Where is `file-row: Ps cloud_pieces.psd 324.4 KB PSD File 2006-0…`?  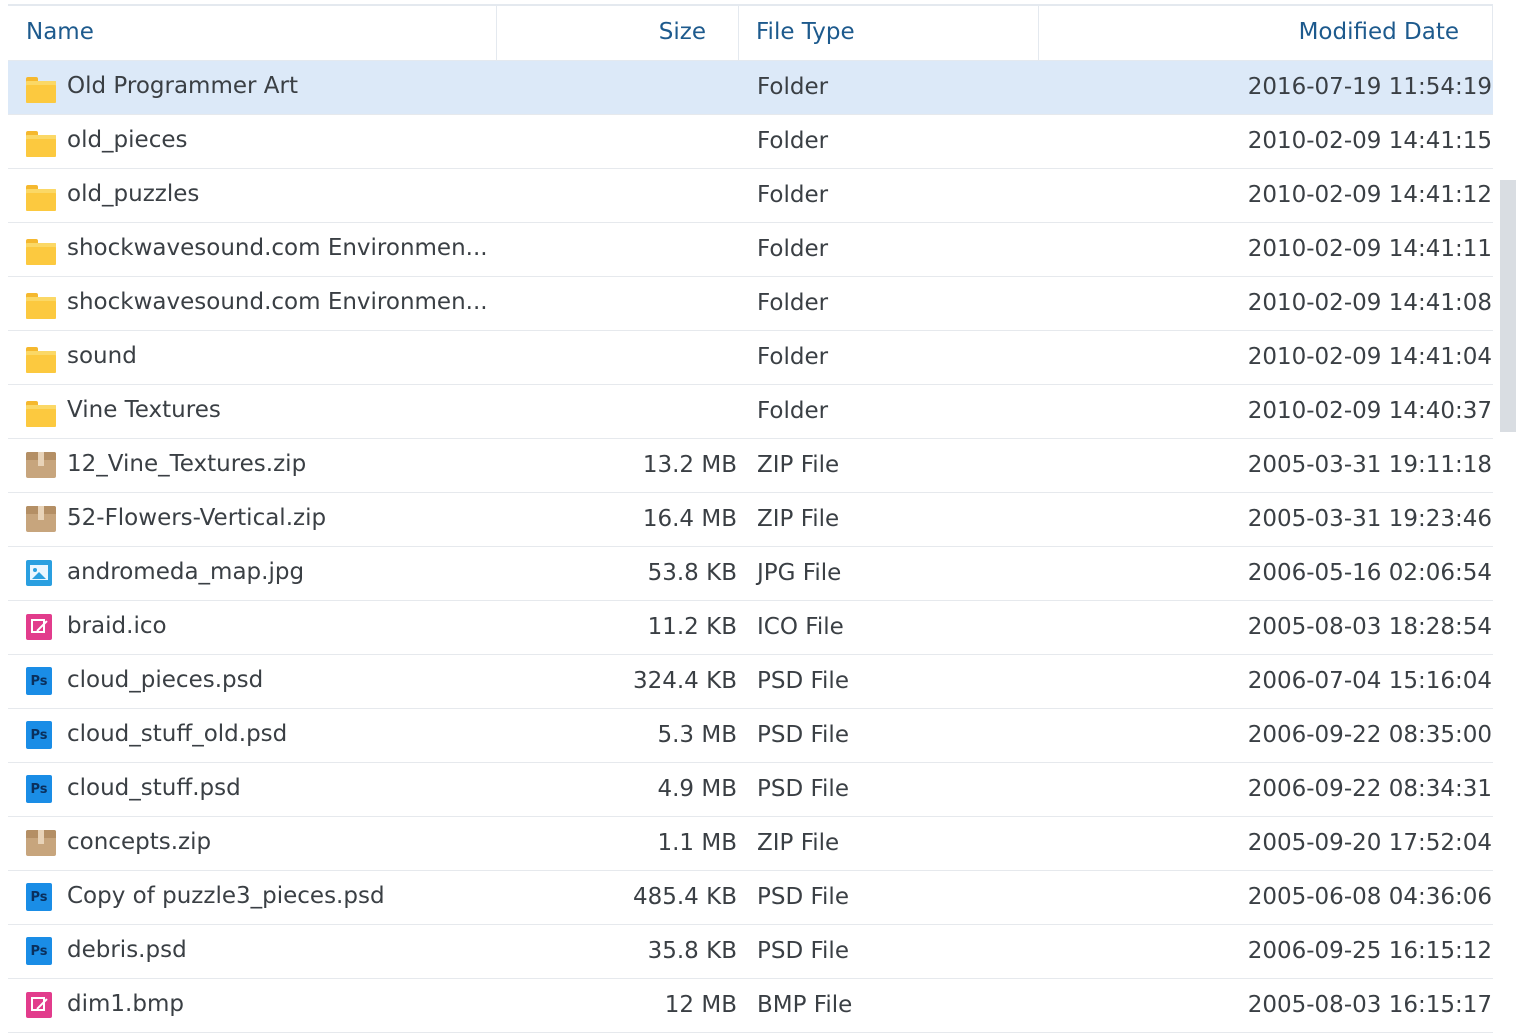 file-row: Ps cloud_pieces.psd 324.4 KB PSD File 2006-0… is located at coordinates (750, 682).